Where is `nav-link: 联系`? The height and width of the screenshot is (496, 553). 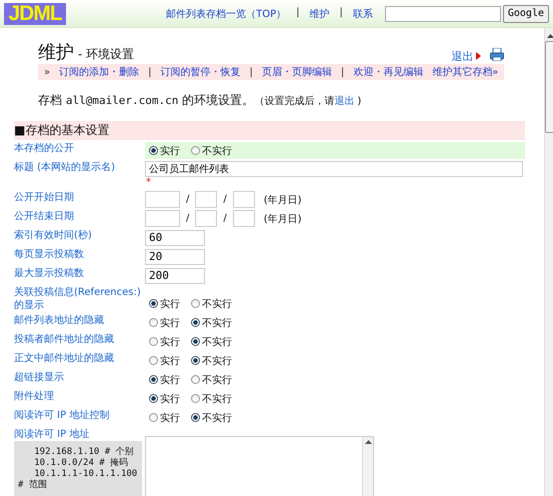 nav-link: 联系 is located at coordinates (362, 13).